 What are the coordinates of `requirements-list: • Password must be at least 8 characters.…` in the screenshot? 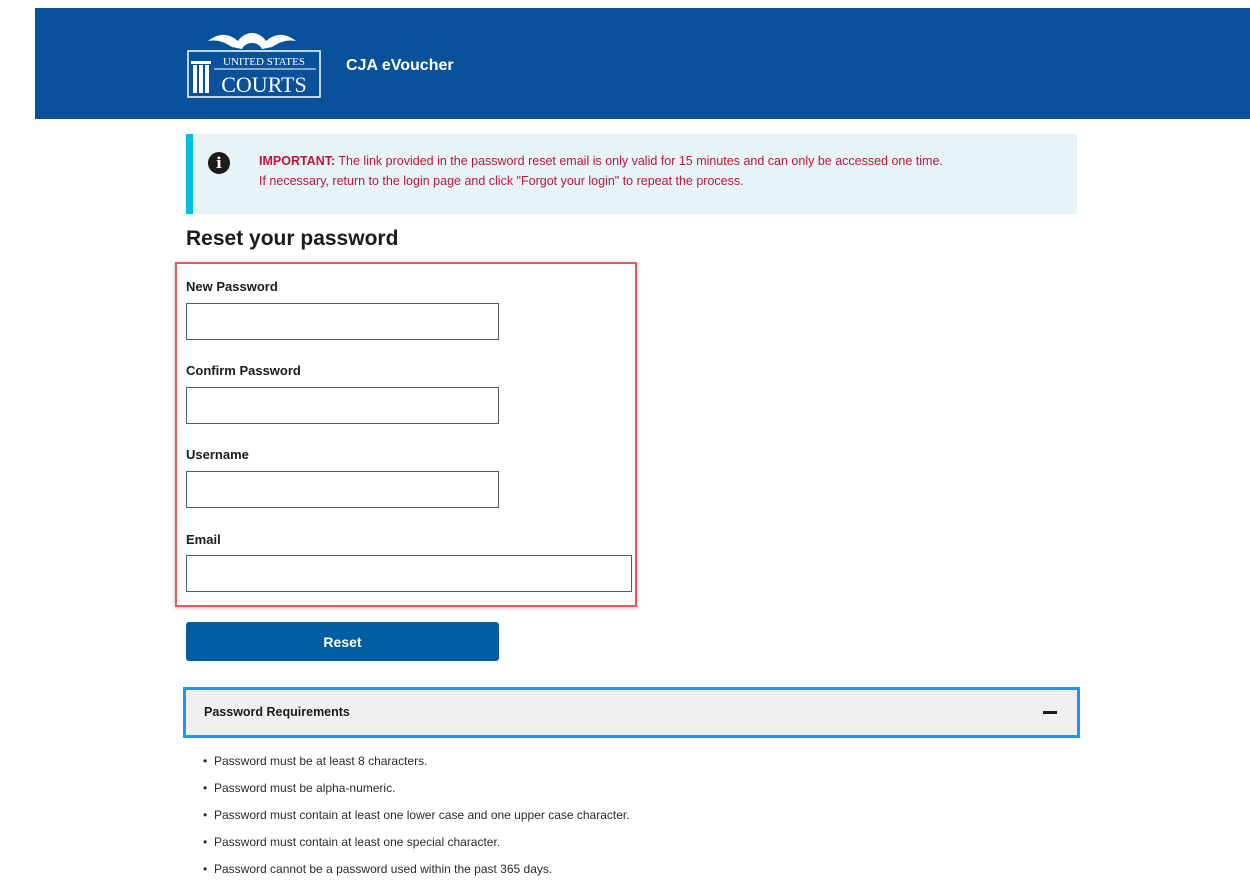 It's located at (416, 815).